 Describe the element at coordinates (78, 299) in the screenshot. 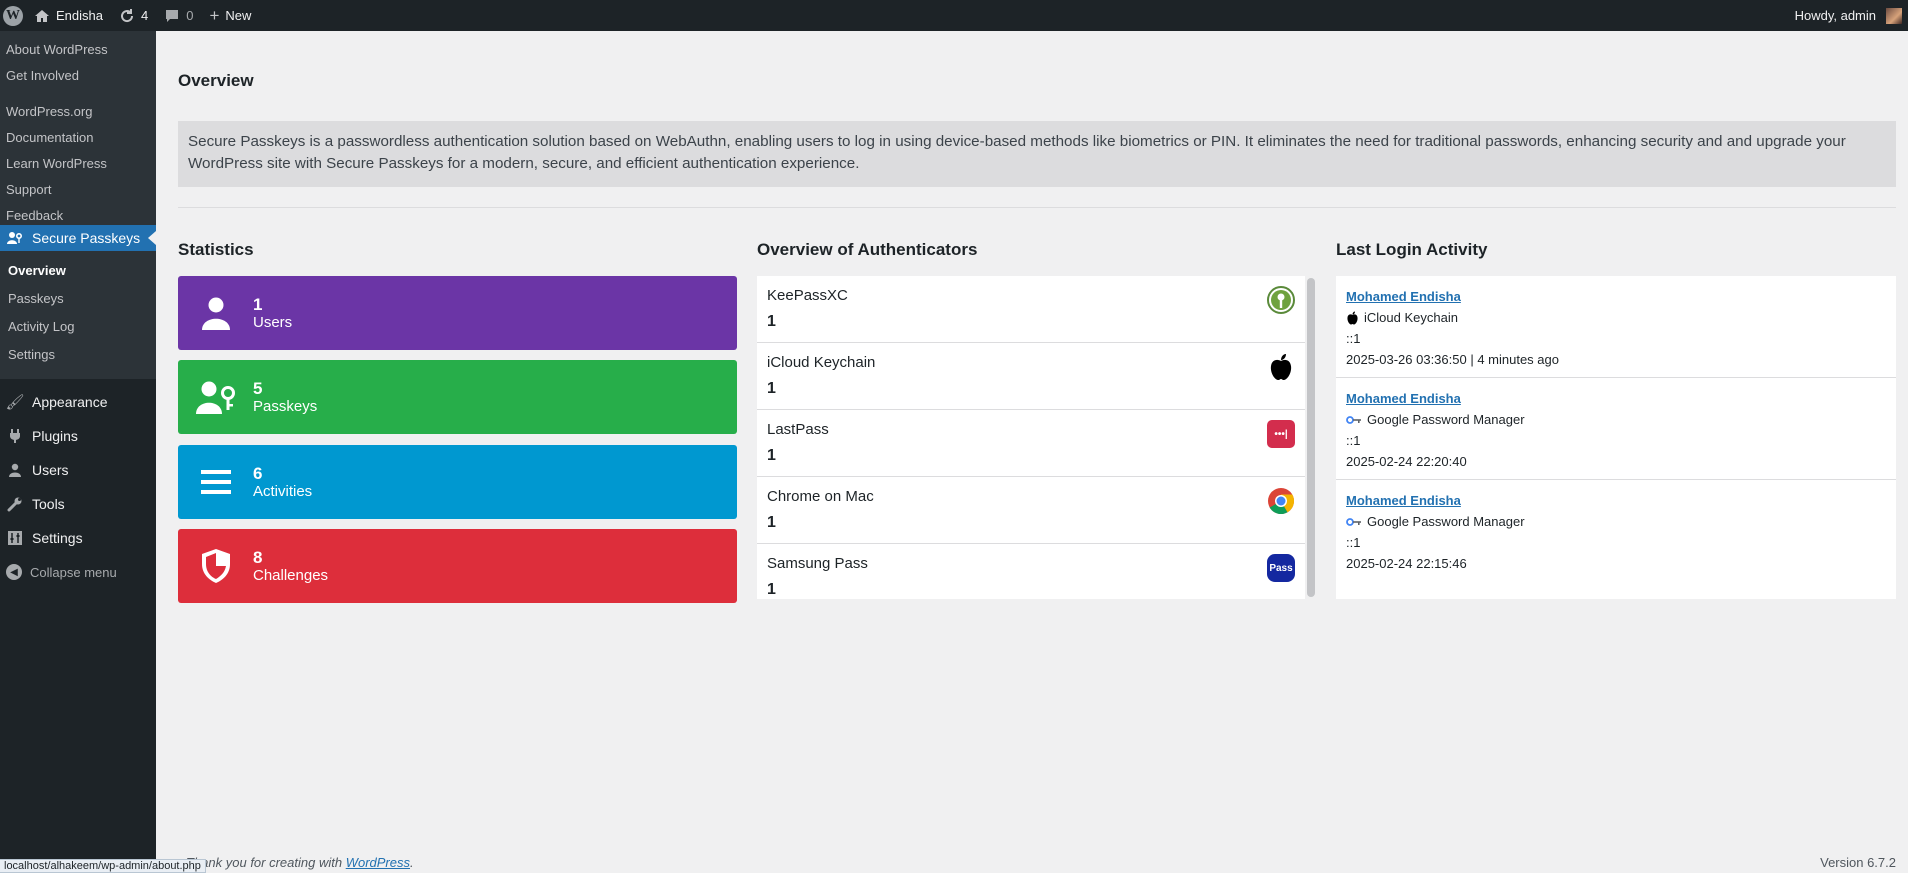

I see `submenu-passkeys: Passkeys` at that location.